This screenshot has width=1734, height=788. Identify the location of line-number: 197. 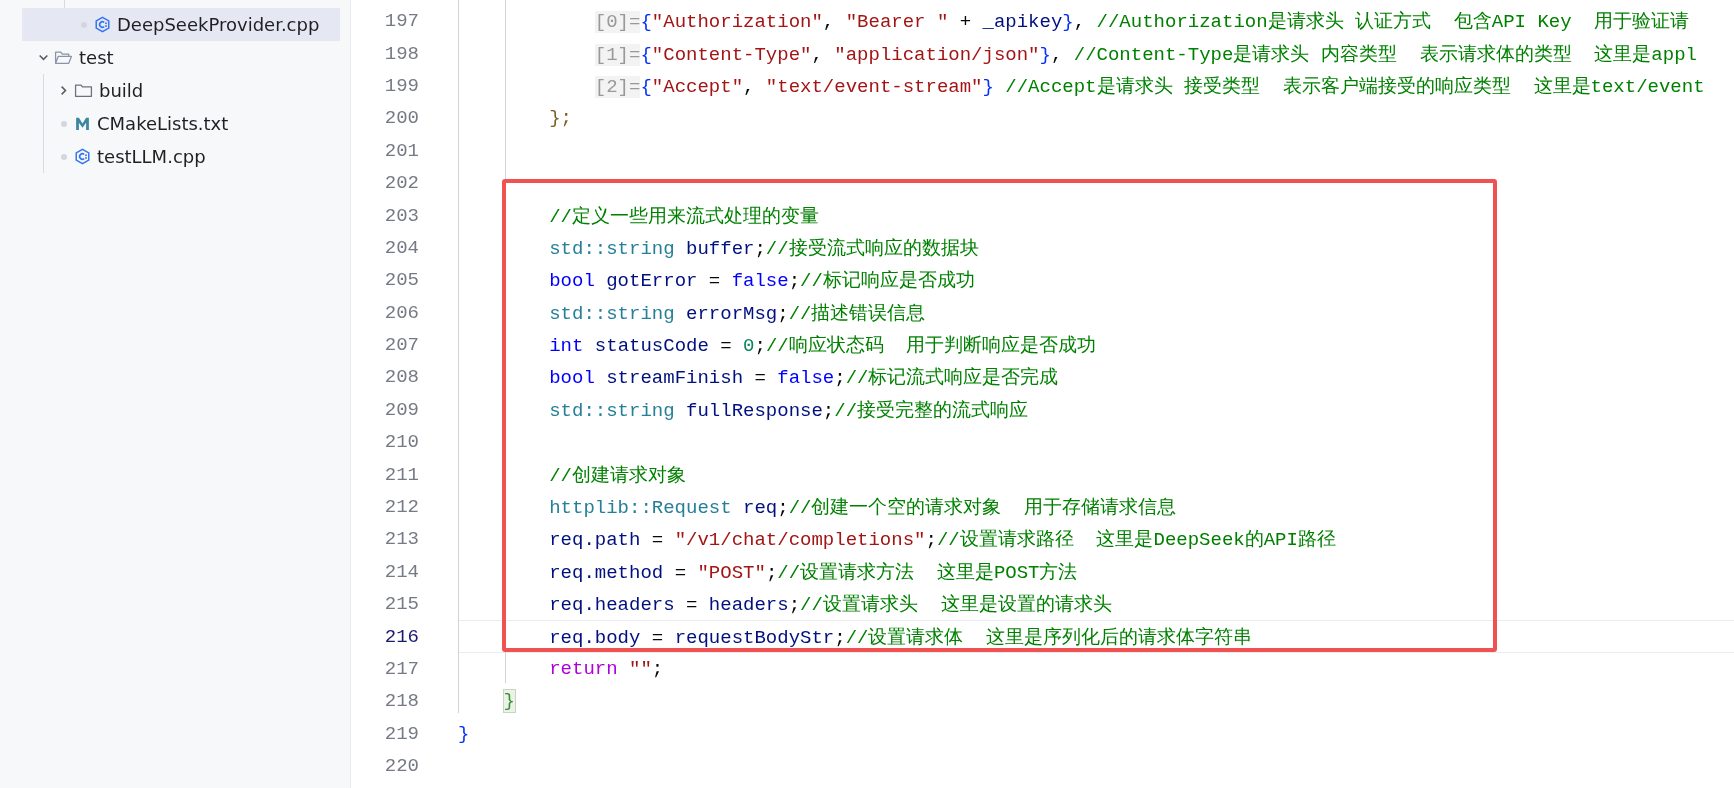
(401, 21).